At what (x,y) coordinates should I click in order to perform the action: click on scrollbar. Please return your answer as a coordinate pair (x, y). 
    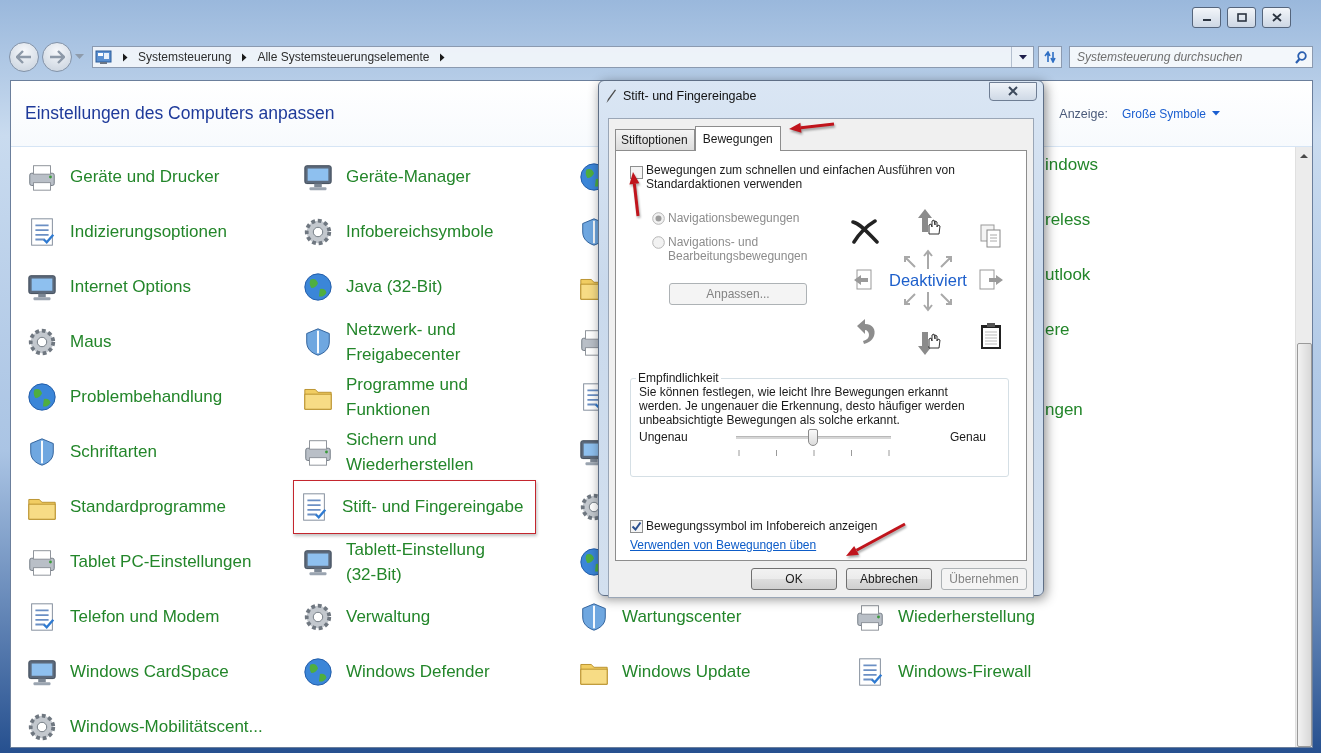
    Looking at the image, I should click on (1303, 447).